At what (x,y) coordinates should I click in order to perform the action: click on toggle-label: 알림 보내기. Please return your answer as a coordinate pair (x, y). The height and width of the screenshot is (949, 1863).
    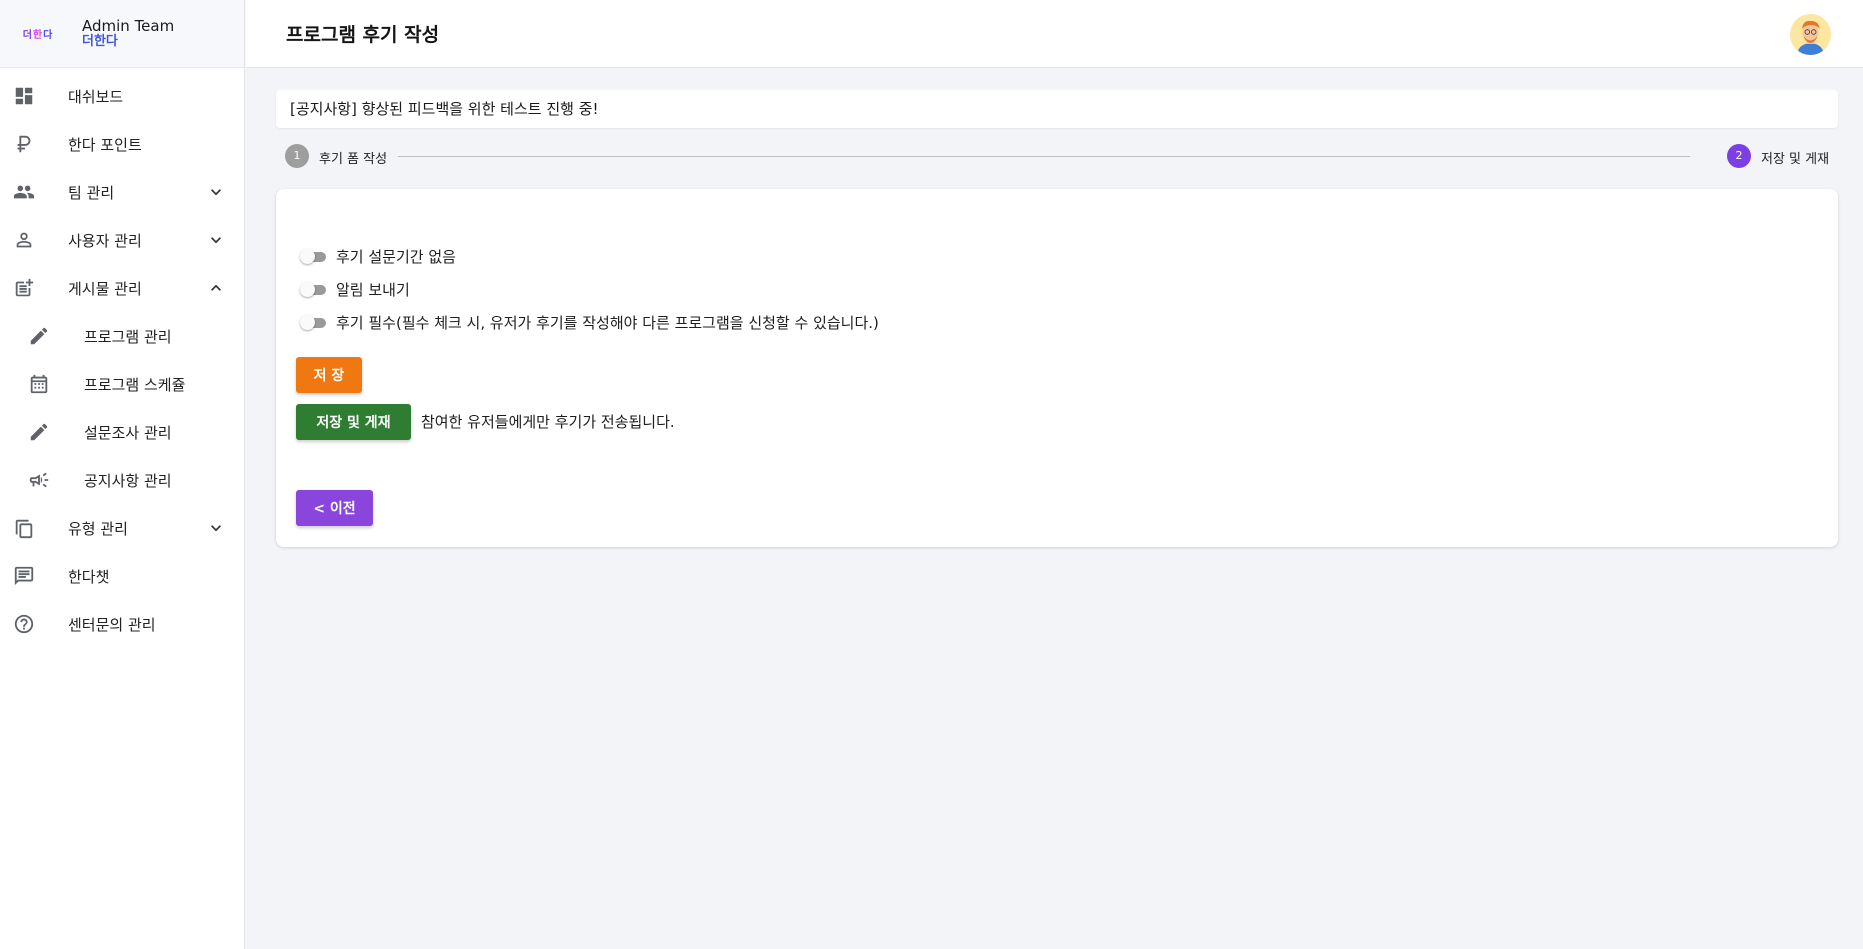
    Looking at the image, I should click on (373, 289).